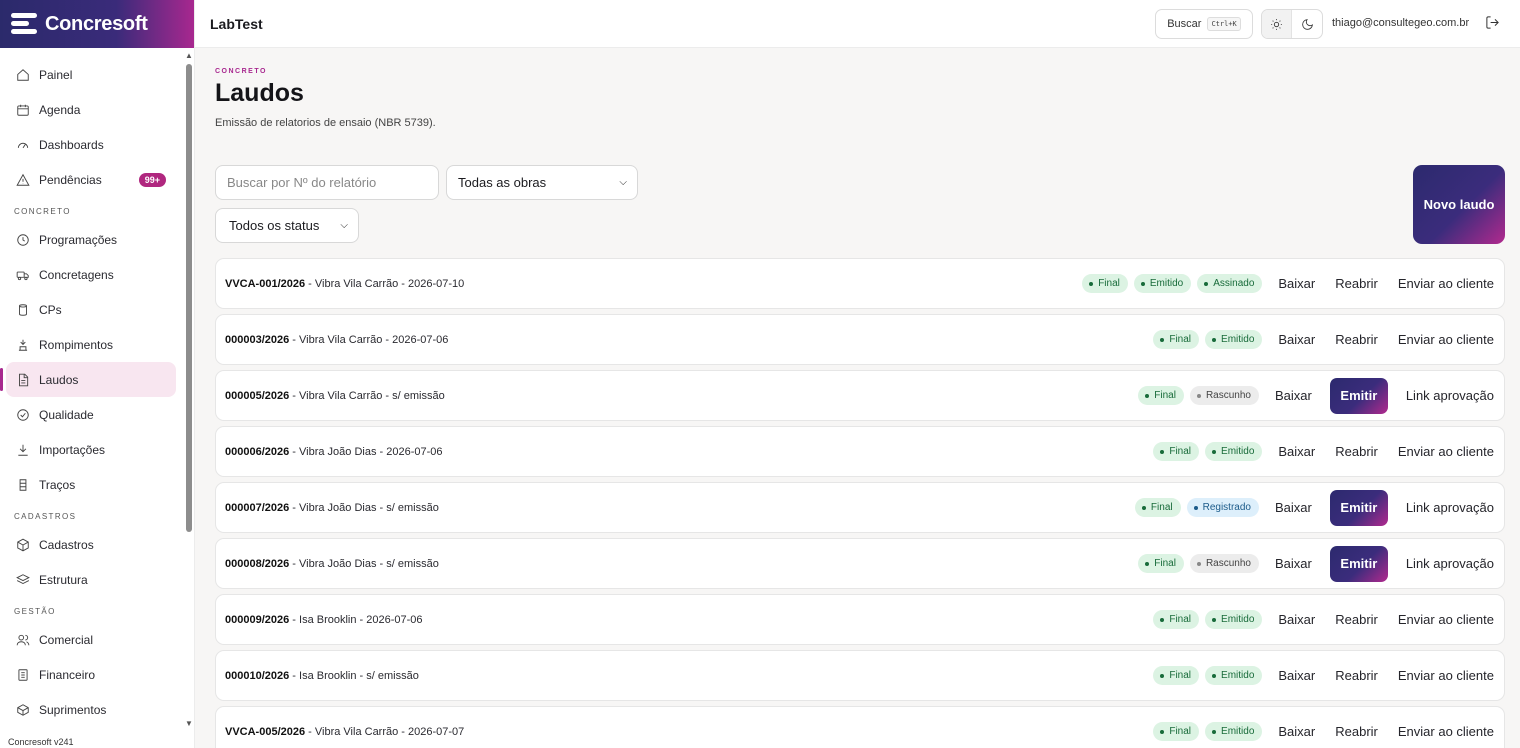 This screenshot has width=1520, height=748. What do you see at coordinates (23, 180) in the screenshot?
I see `warning-icon` at bounding box center [23, 180].